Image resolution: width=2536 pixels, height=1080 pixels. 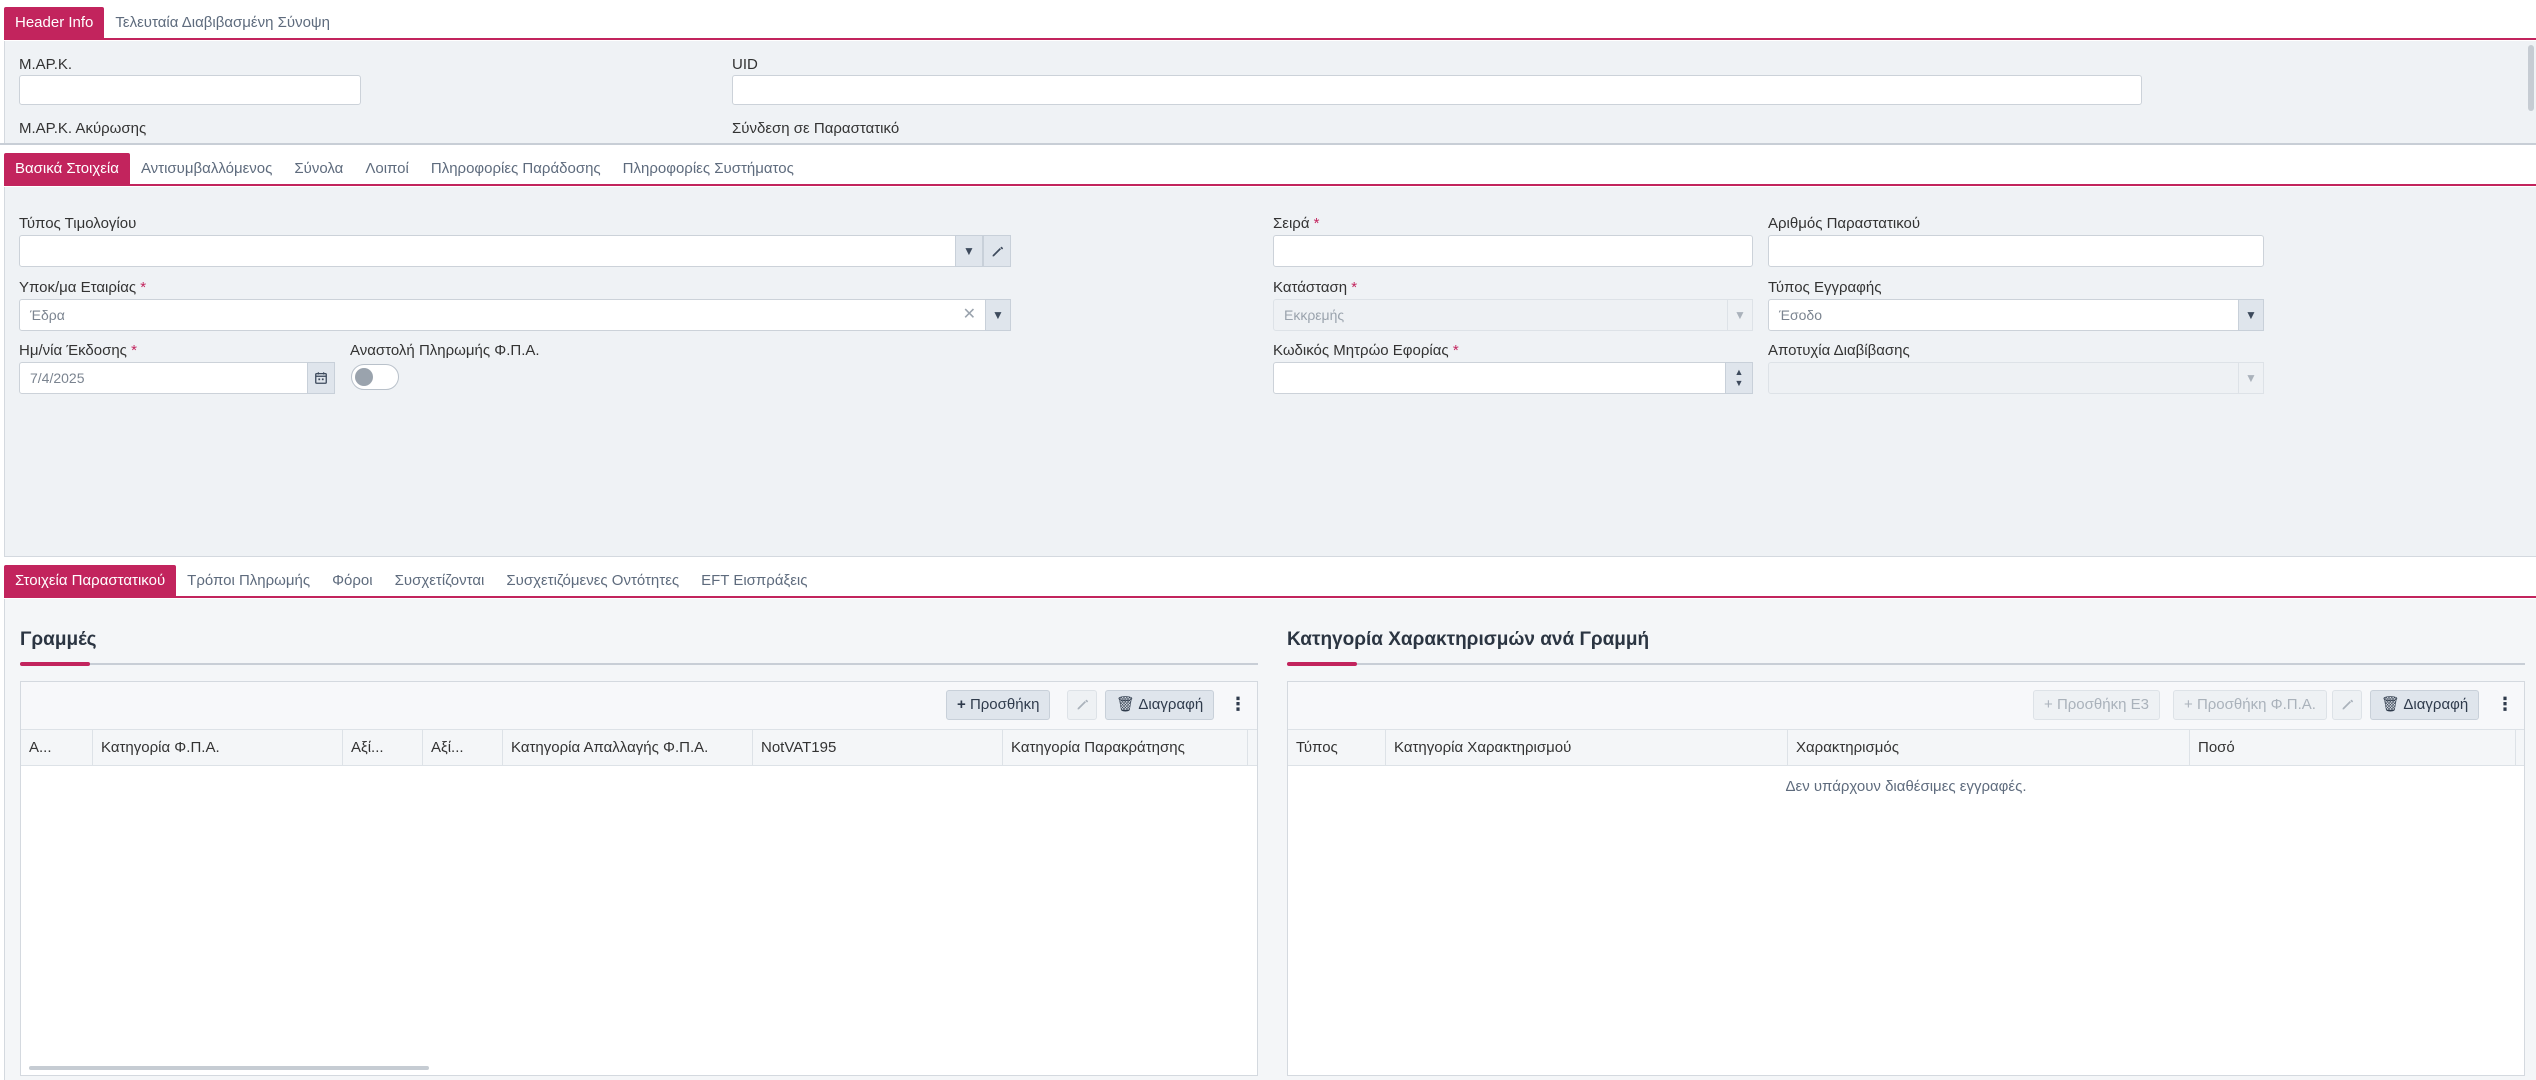 I want to click on tab-others: Λοιποί, so click(x=387, y=168).